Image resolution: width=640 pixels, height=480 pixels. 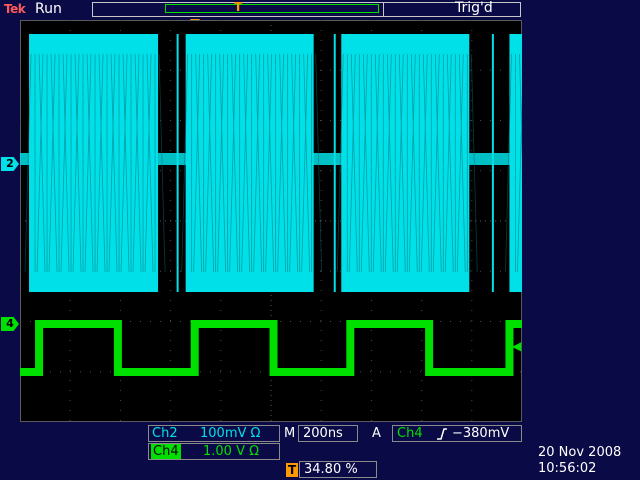 I want to click on ch4-scale: 1.00 V Ω, so click(x=231, y=451).